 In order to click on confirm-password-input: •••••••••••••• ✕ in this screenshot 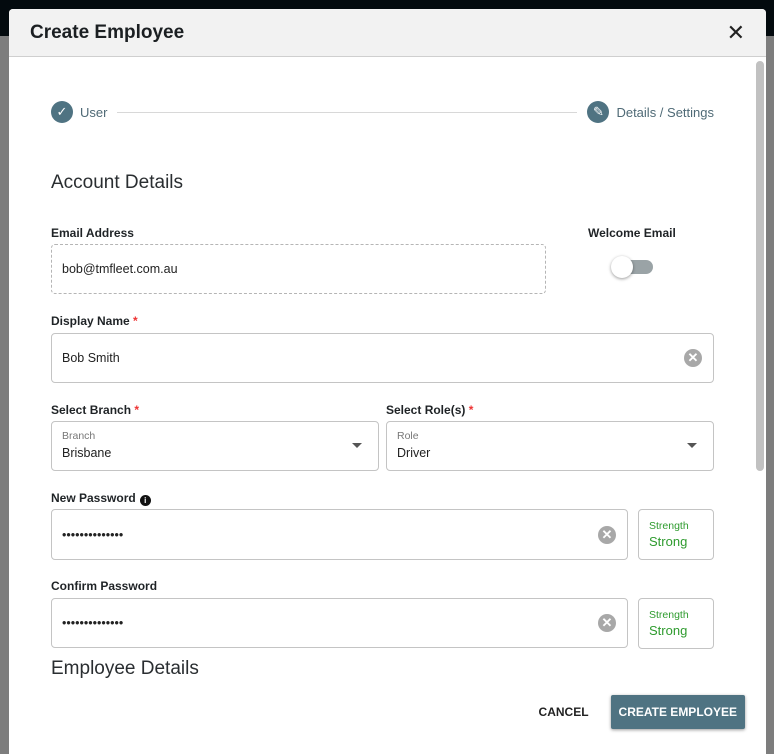, I will do `click(339, 623)`.